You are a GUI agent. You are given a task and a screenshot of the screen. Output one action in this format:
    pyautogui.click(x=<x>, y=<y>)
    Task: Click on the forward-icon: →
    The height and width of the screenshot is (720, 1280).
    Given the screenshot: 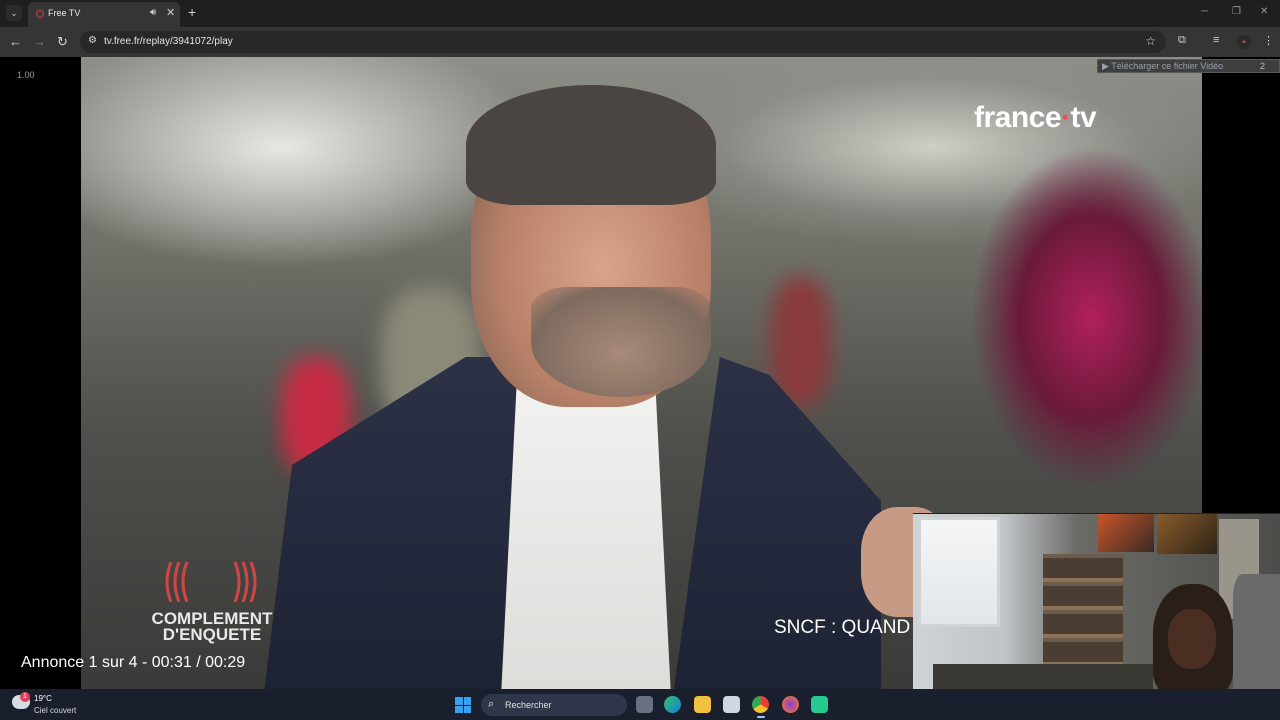 What is the action you would take?
    pyautogui.click(x=39, y=41)
    